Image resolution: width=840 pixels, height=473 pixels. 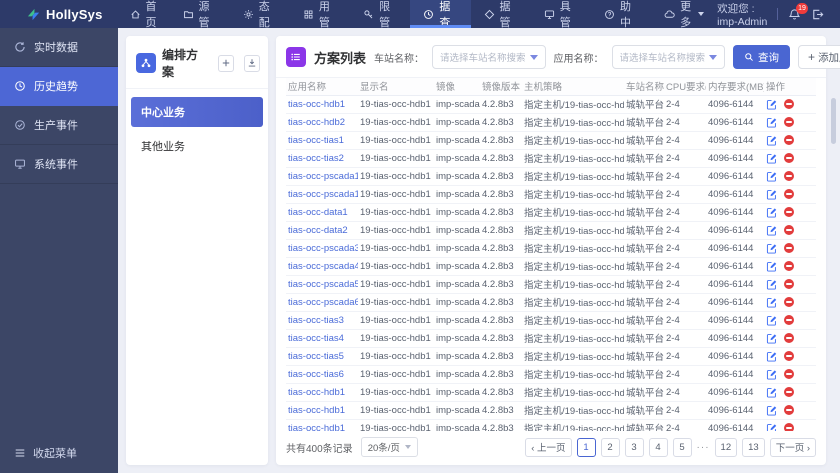 What do you see at coordinates (260, 22) in the screenshot?
I see `nav-item: 组态配置` at bounding box center [260, 22].